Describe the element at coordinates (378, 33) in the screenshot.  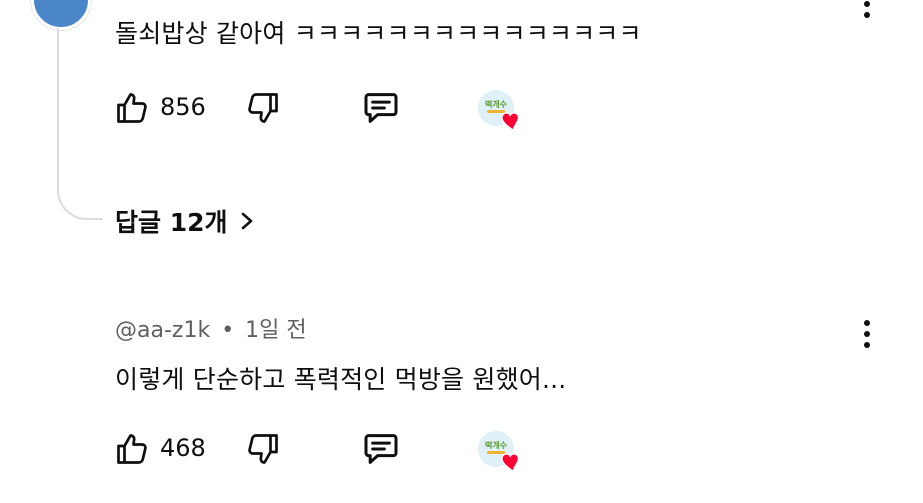
I see `comment1-text: 돌쇠밥상 같아여 ㅋㅋㅋㅋㅋㅋㅋㅋㅋㅋㅋㅋㅋㅋㅋ` at that location.